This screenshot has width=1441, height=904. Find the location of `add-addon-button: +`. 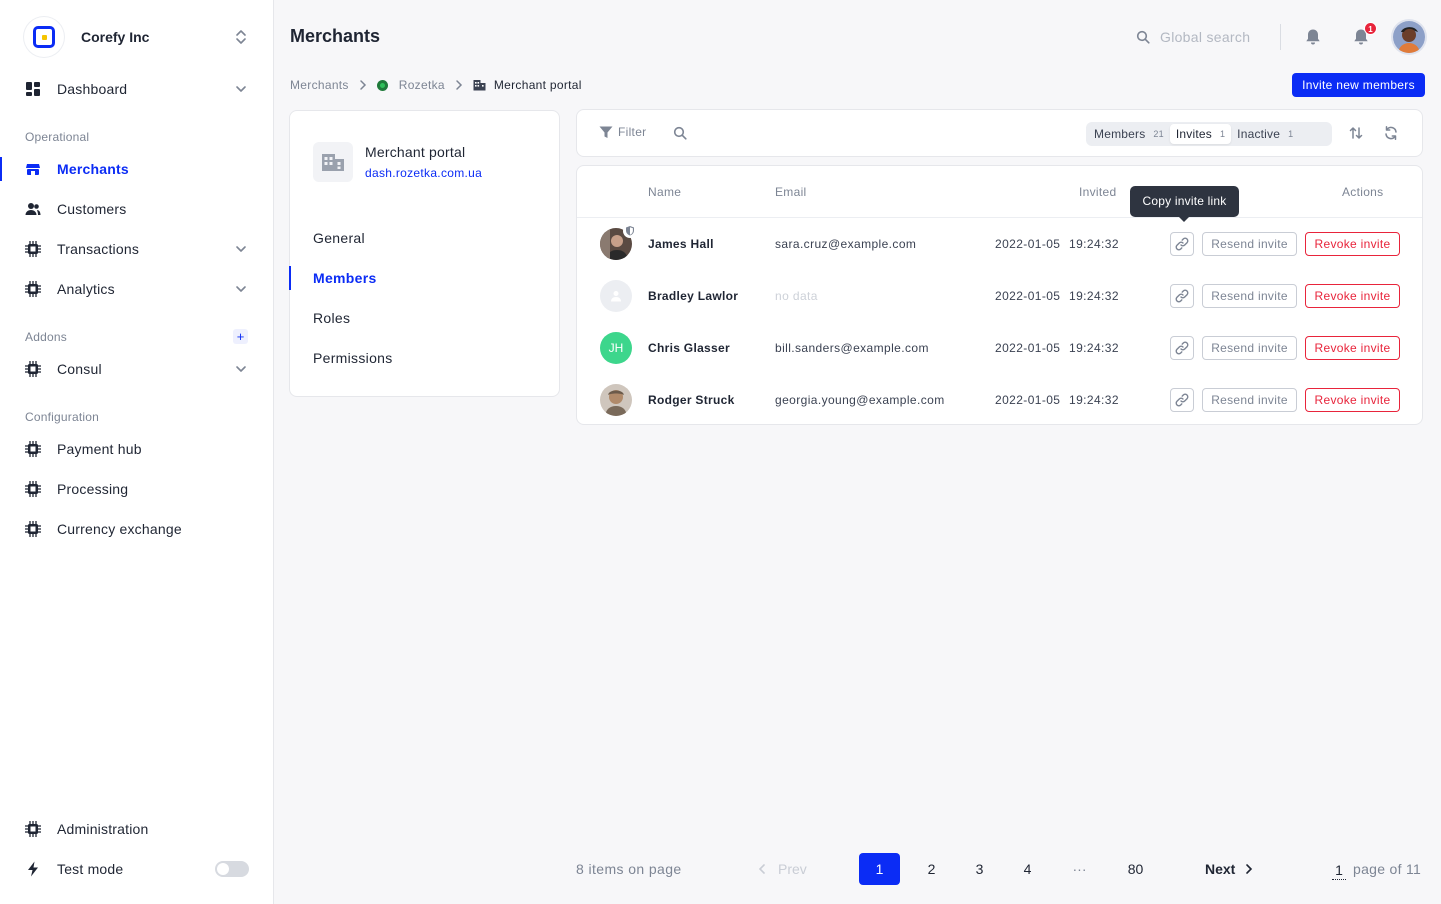

add-addon-button: + is located at coordinates (240, 336).